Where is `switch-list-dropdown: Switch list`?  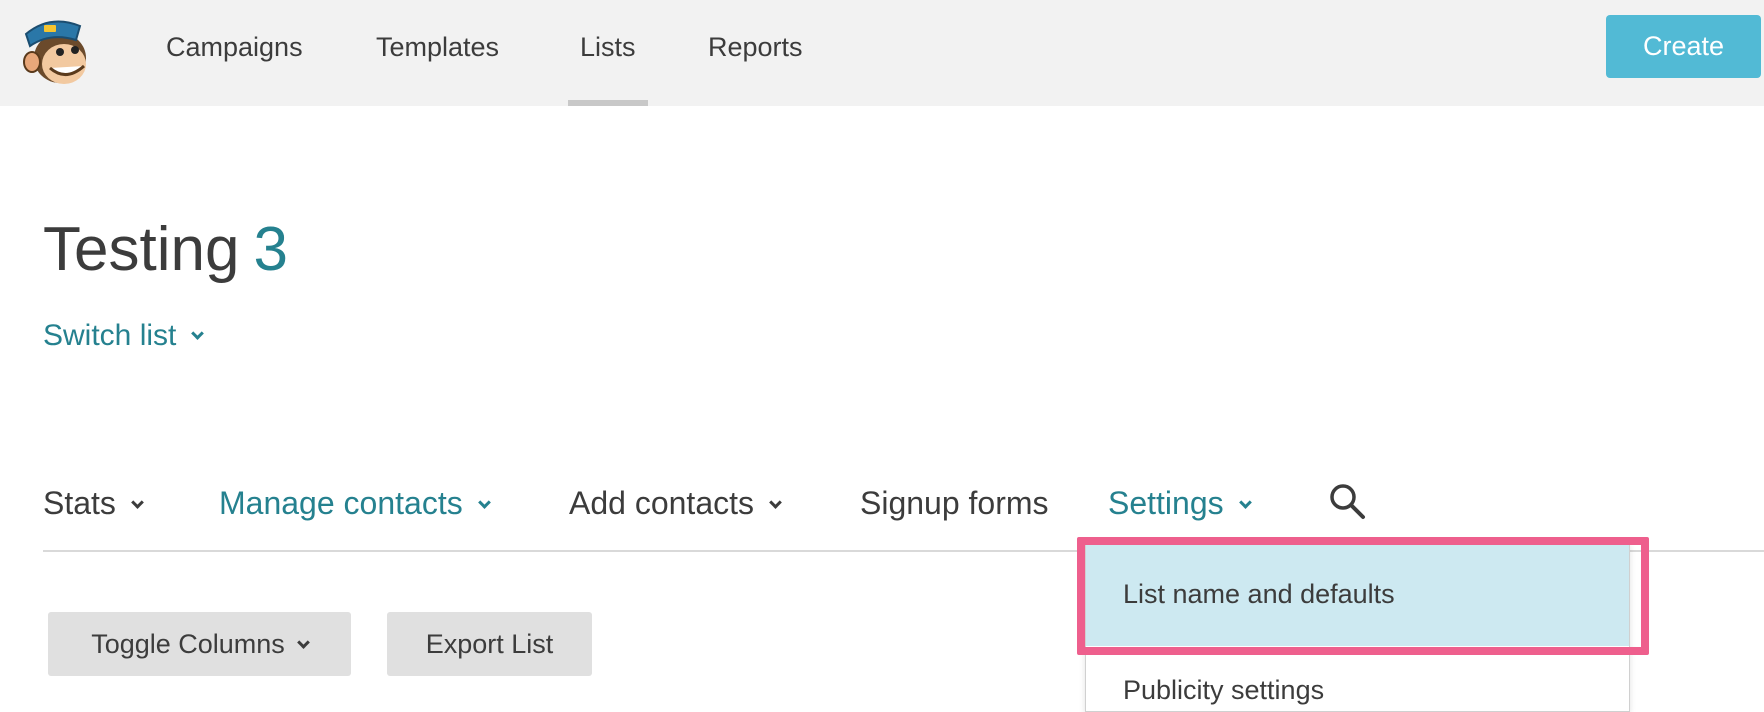
switch-list-dropdown: Switch list is located at coordinates (124, 336).